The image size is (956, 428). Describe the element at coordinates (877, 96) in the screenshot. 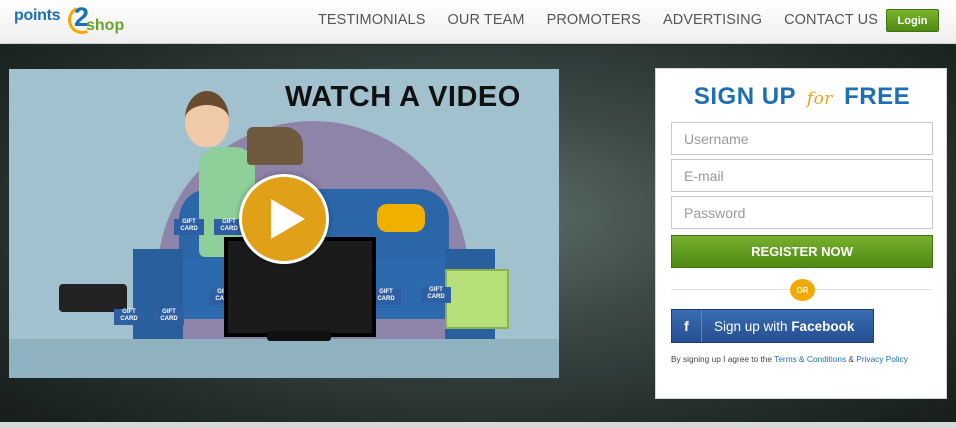

I see `signup-title-free: FREE` at that location.